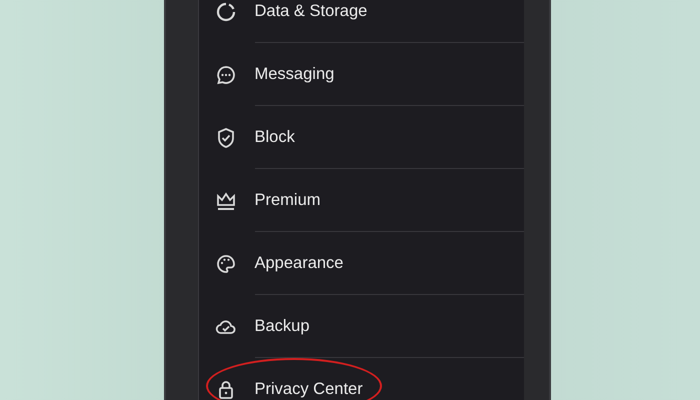 This screenshot has width=700, height=400. What do you see at coordinates (361, 137) in the screenshot?
I see `settings-item: Block` at bounding box center [361, 137].